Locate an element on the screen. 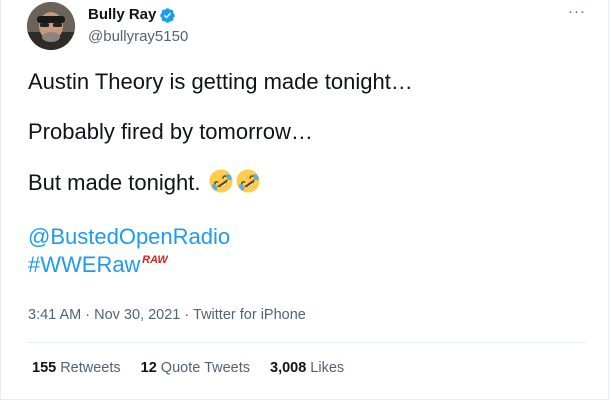  quotes-label: Quote Tweets is located at coordinates (205, 368).